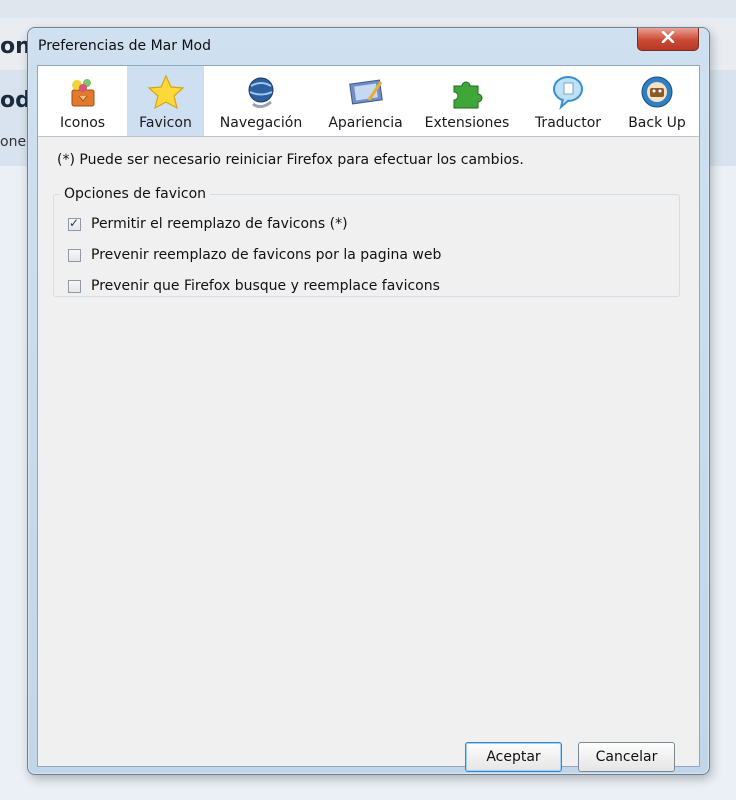  Describe the element at coordinates (368, 9) in the screenshot. I see `background-window-top` at that location.